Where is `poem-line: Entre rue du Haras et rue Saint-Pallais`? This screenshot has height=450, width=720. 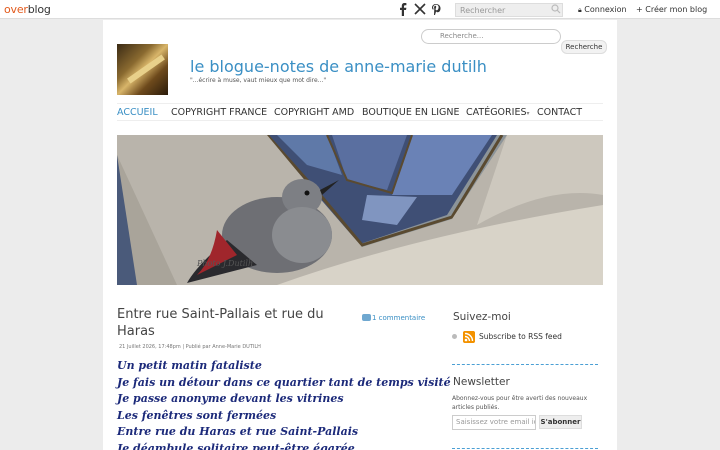
poem-line: Entre rue du Haras et rue Saint-Pallais is located at coordinates (238, 431).